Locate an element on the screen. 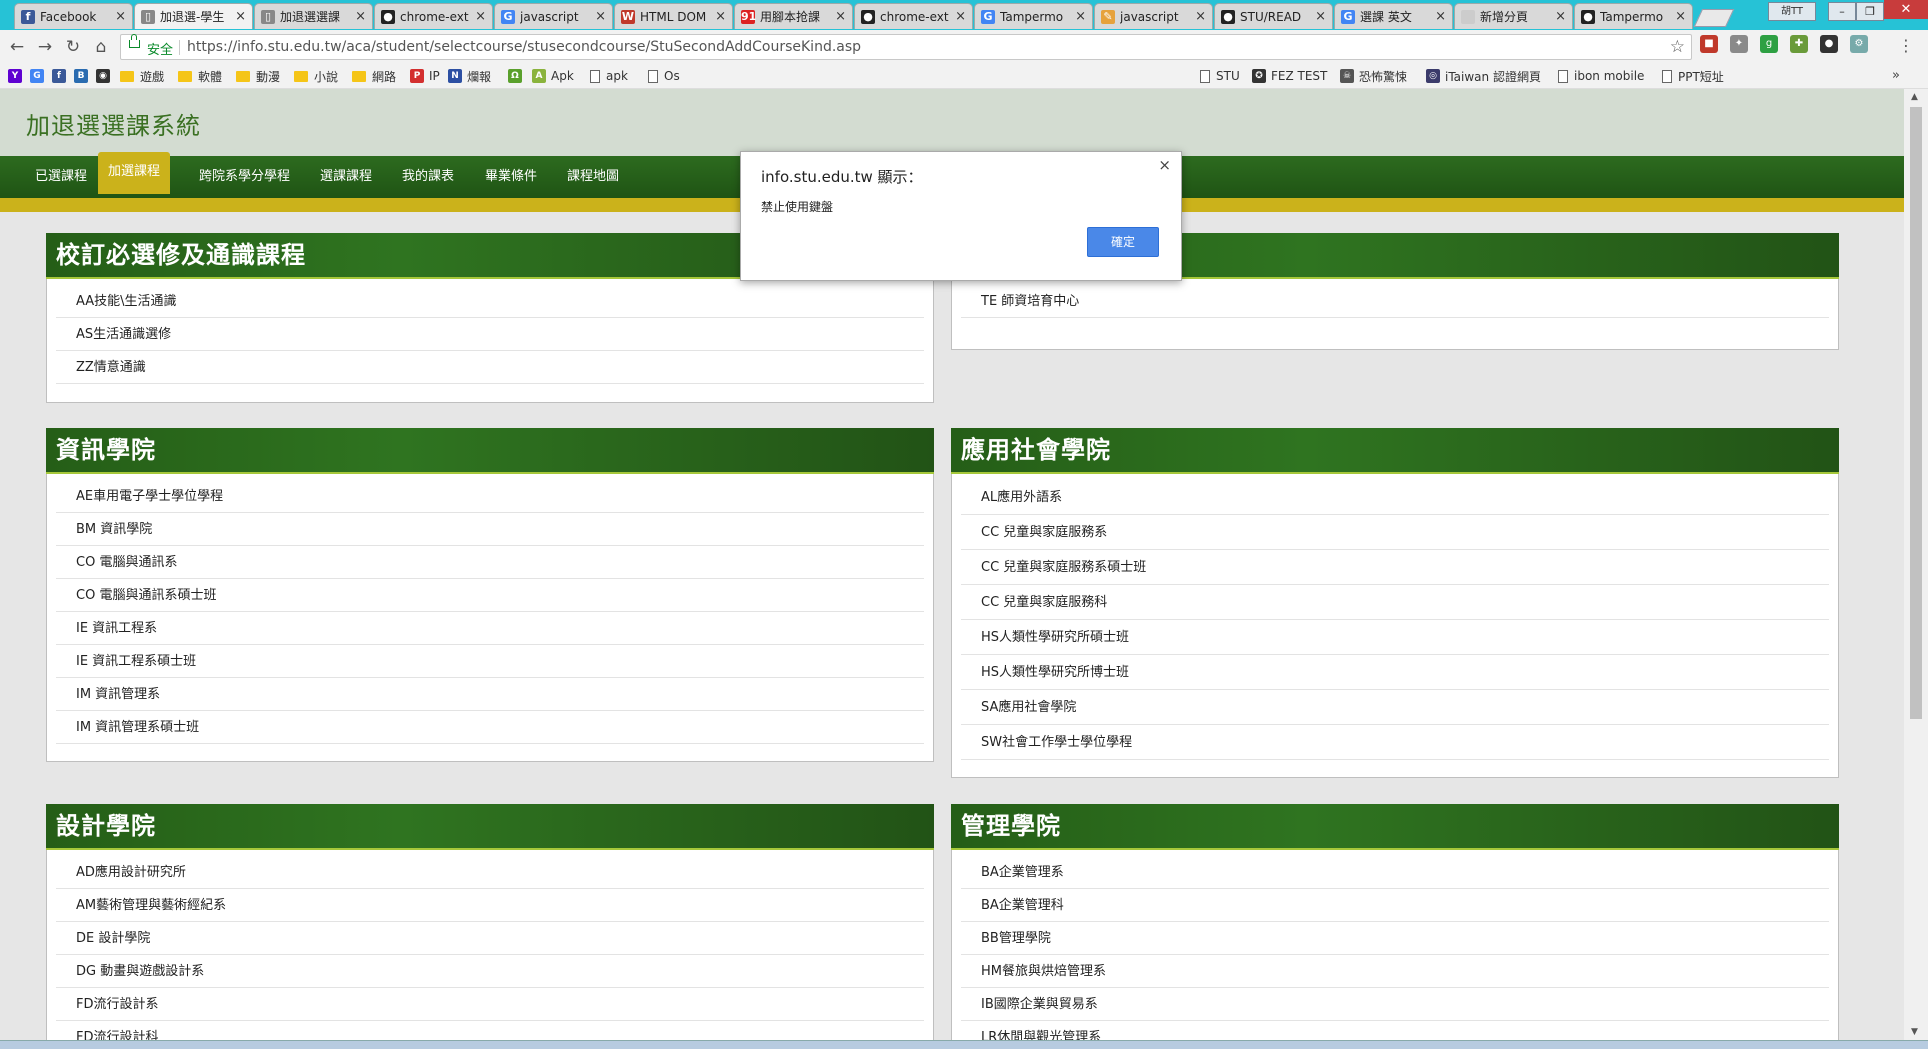 This screenshot has height=1049, width=1928. bookmark-item: 遊戲 is located at coordinates (142, 76).